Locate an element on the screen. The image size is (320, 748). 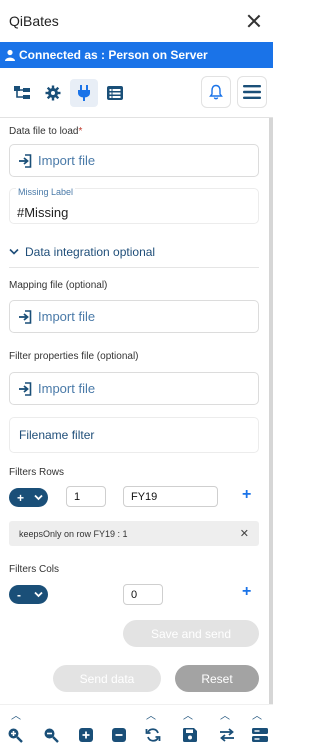
rows-index-value: 1 is located at coordinates (77, 496).